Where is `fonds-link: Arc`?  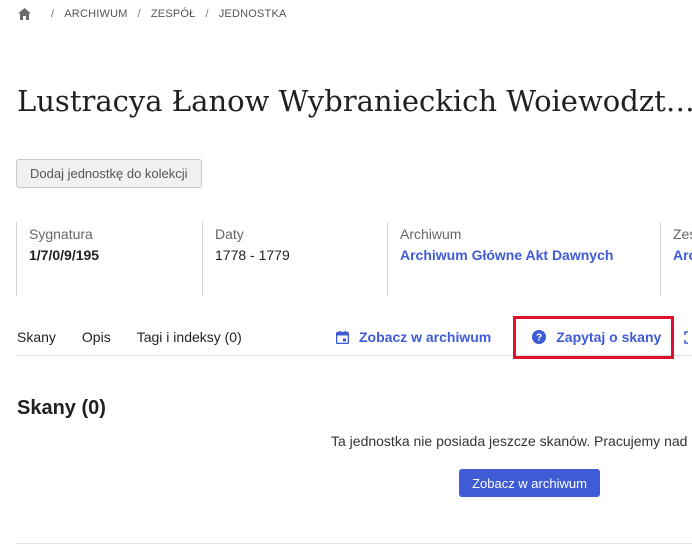
fonds-link: Arc is located at coordinates (682, 255).